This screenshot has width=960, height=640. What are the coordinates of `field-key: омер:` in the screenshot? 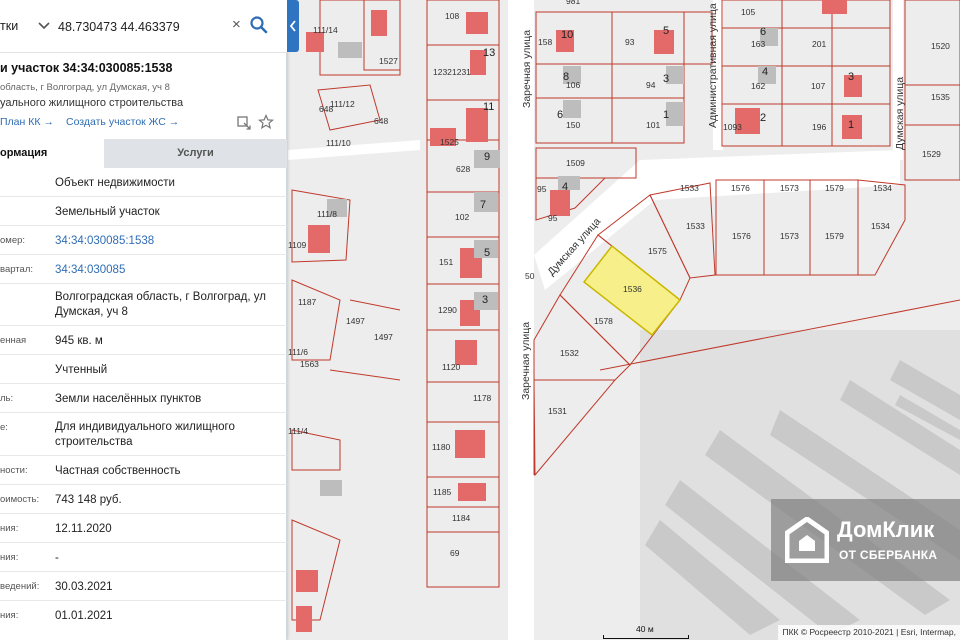 It's located at (13, 240).